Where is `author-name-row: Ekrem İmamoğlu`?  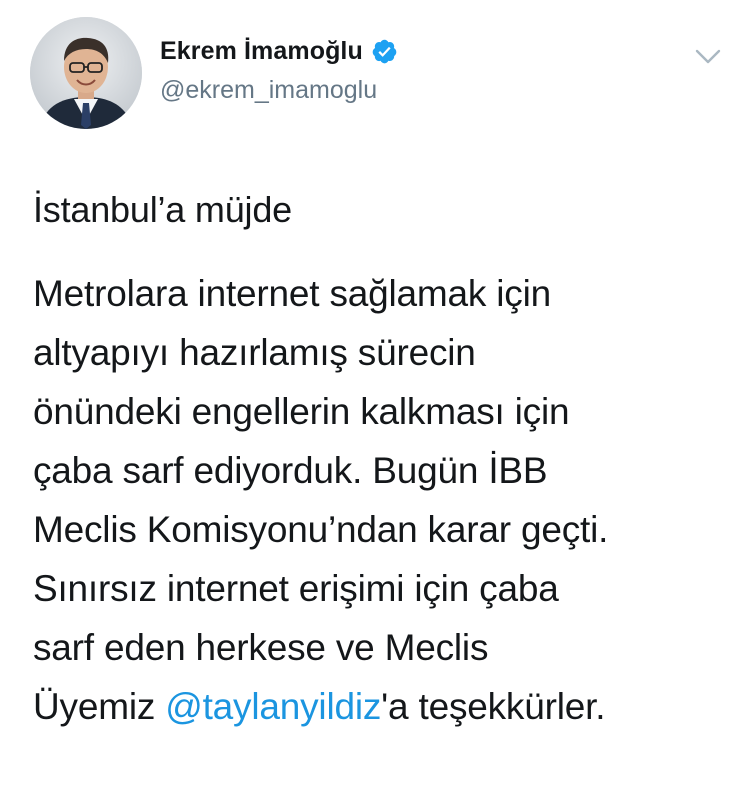 author-name-row: Ekrem İmamoğlu is located at coordinates (279, 51).